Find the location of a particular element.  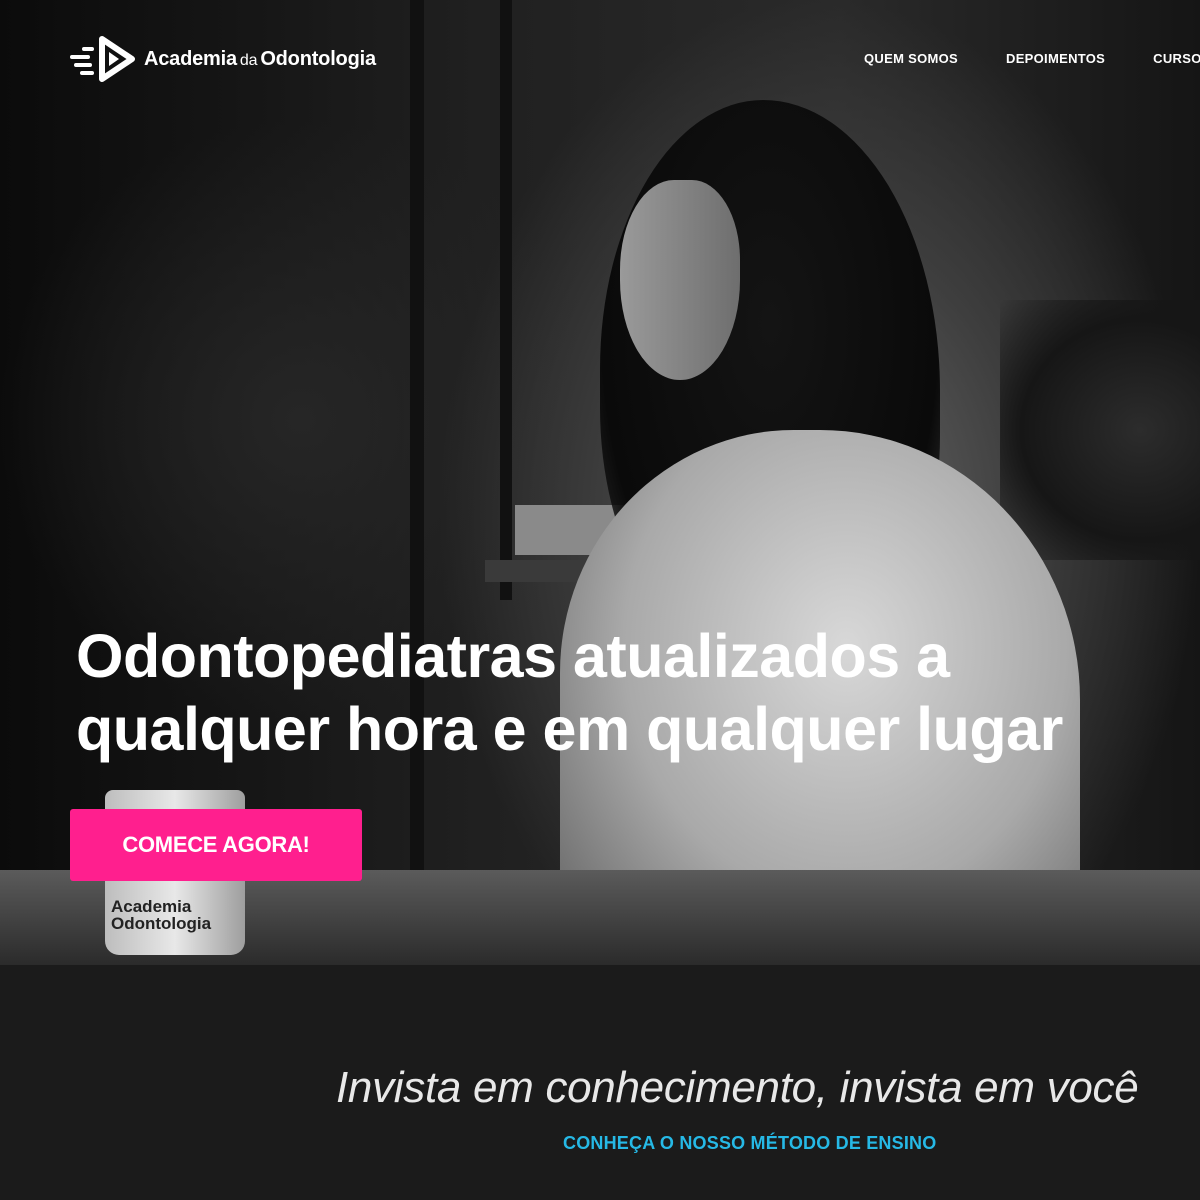

logo: Academia da Odontologia is located at coordinates (223, 59).